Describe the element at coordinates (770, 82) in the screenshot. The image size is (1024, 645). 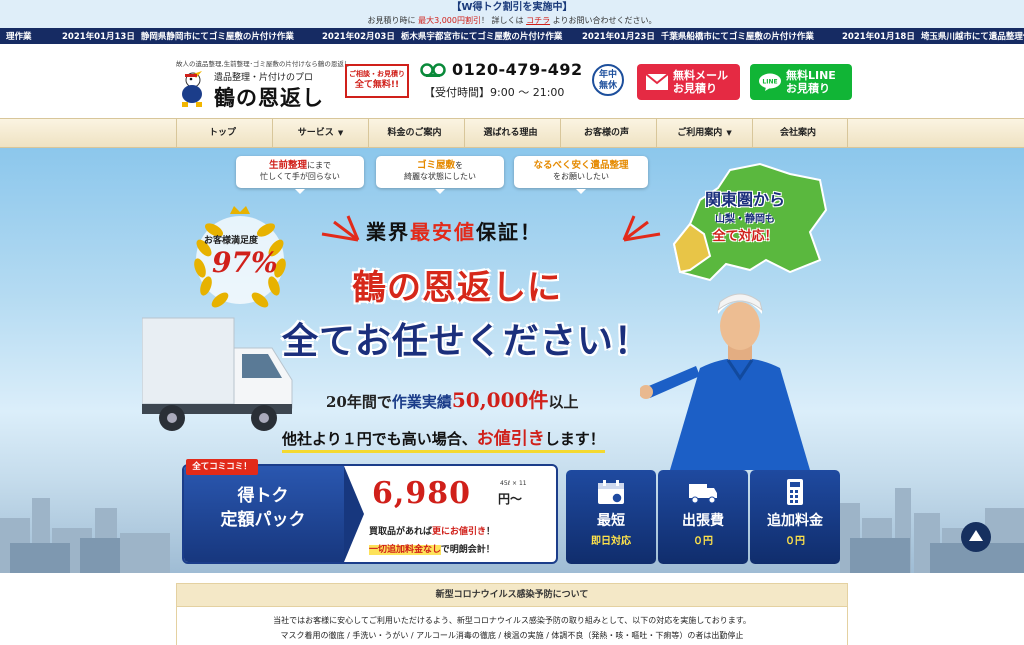
I see `line-app-icon: LINE` at that location.